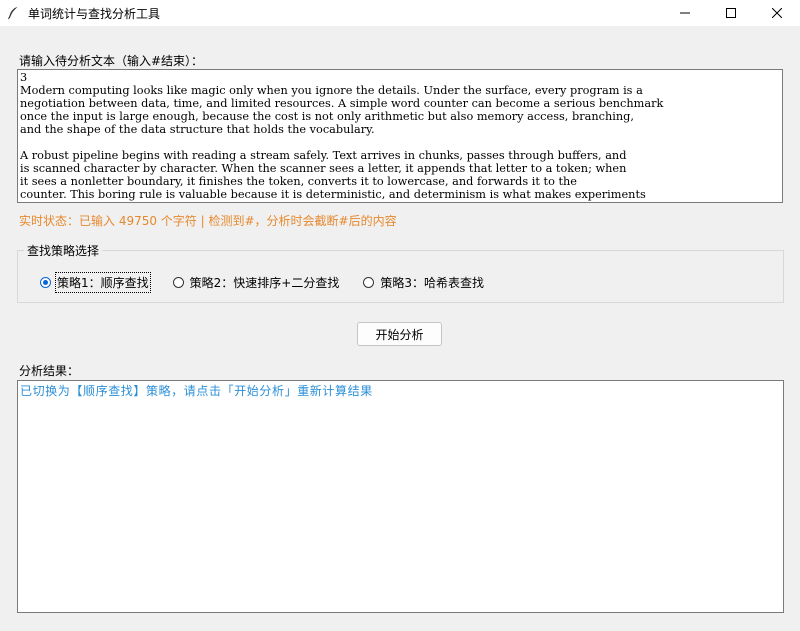 This screenshot has height=631, width=800. I want to click on text-line: 3, so click(24, 77).